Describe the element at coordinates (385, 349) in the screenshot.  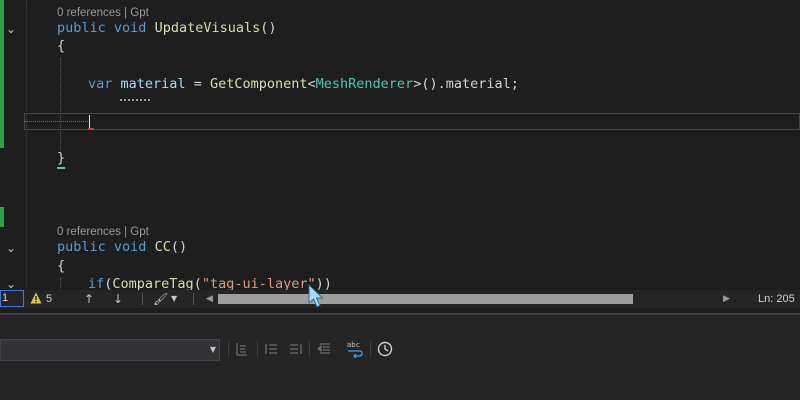
I see `clock-icon` at that location.